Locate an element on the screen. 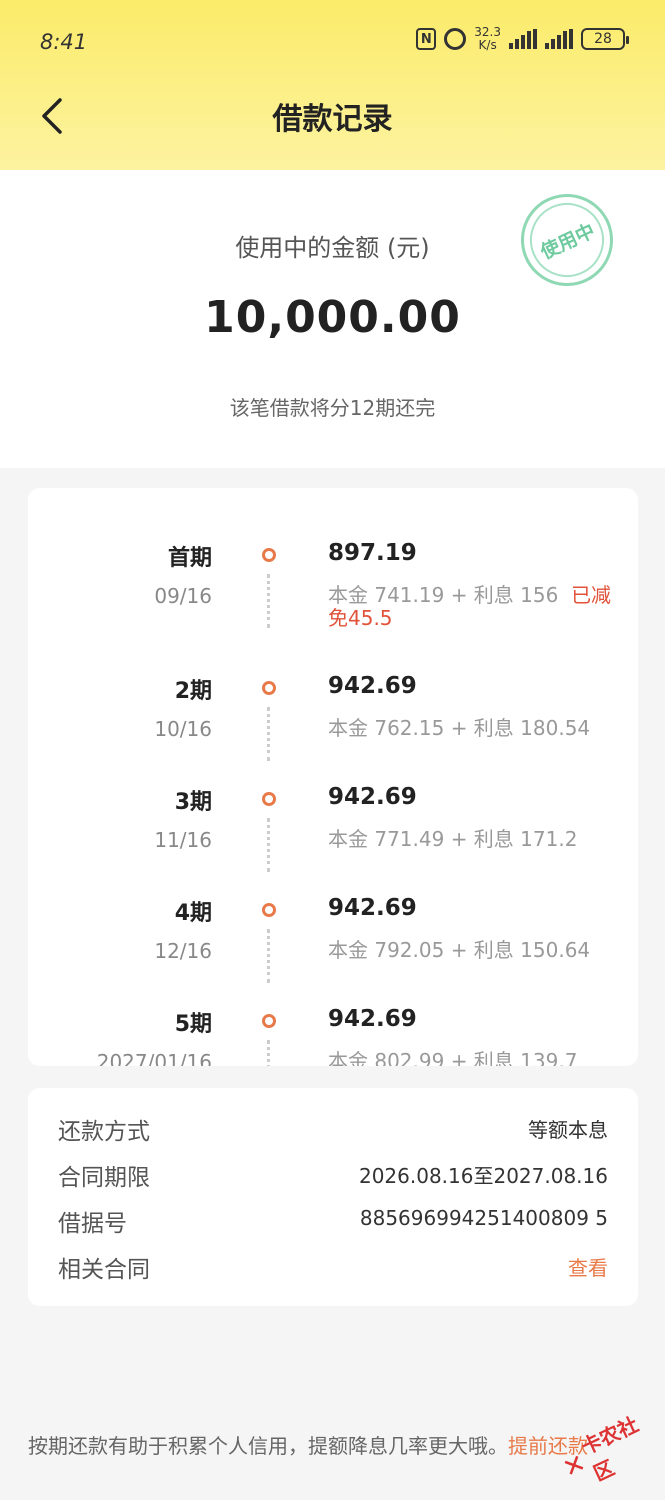 The height and width of the screenshot is (1500, 665). amount-in-use-value: 10,000.00 is located at coordinates (332, 317).